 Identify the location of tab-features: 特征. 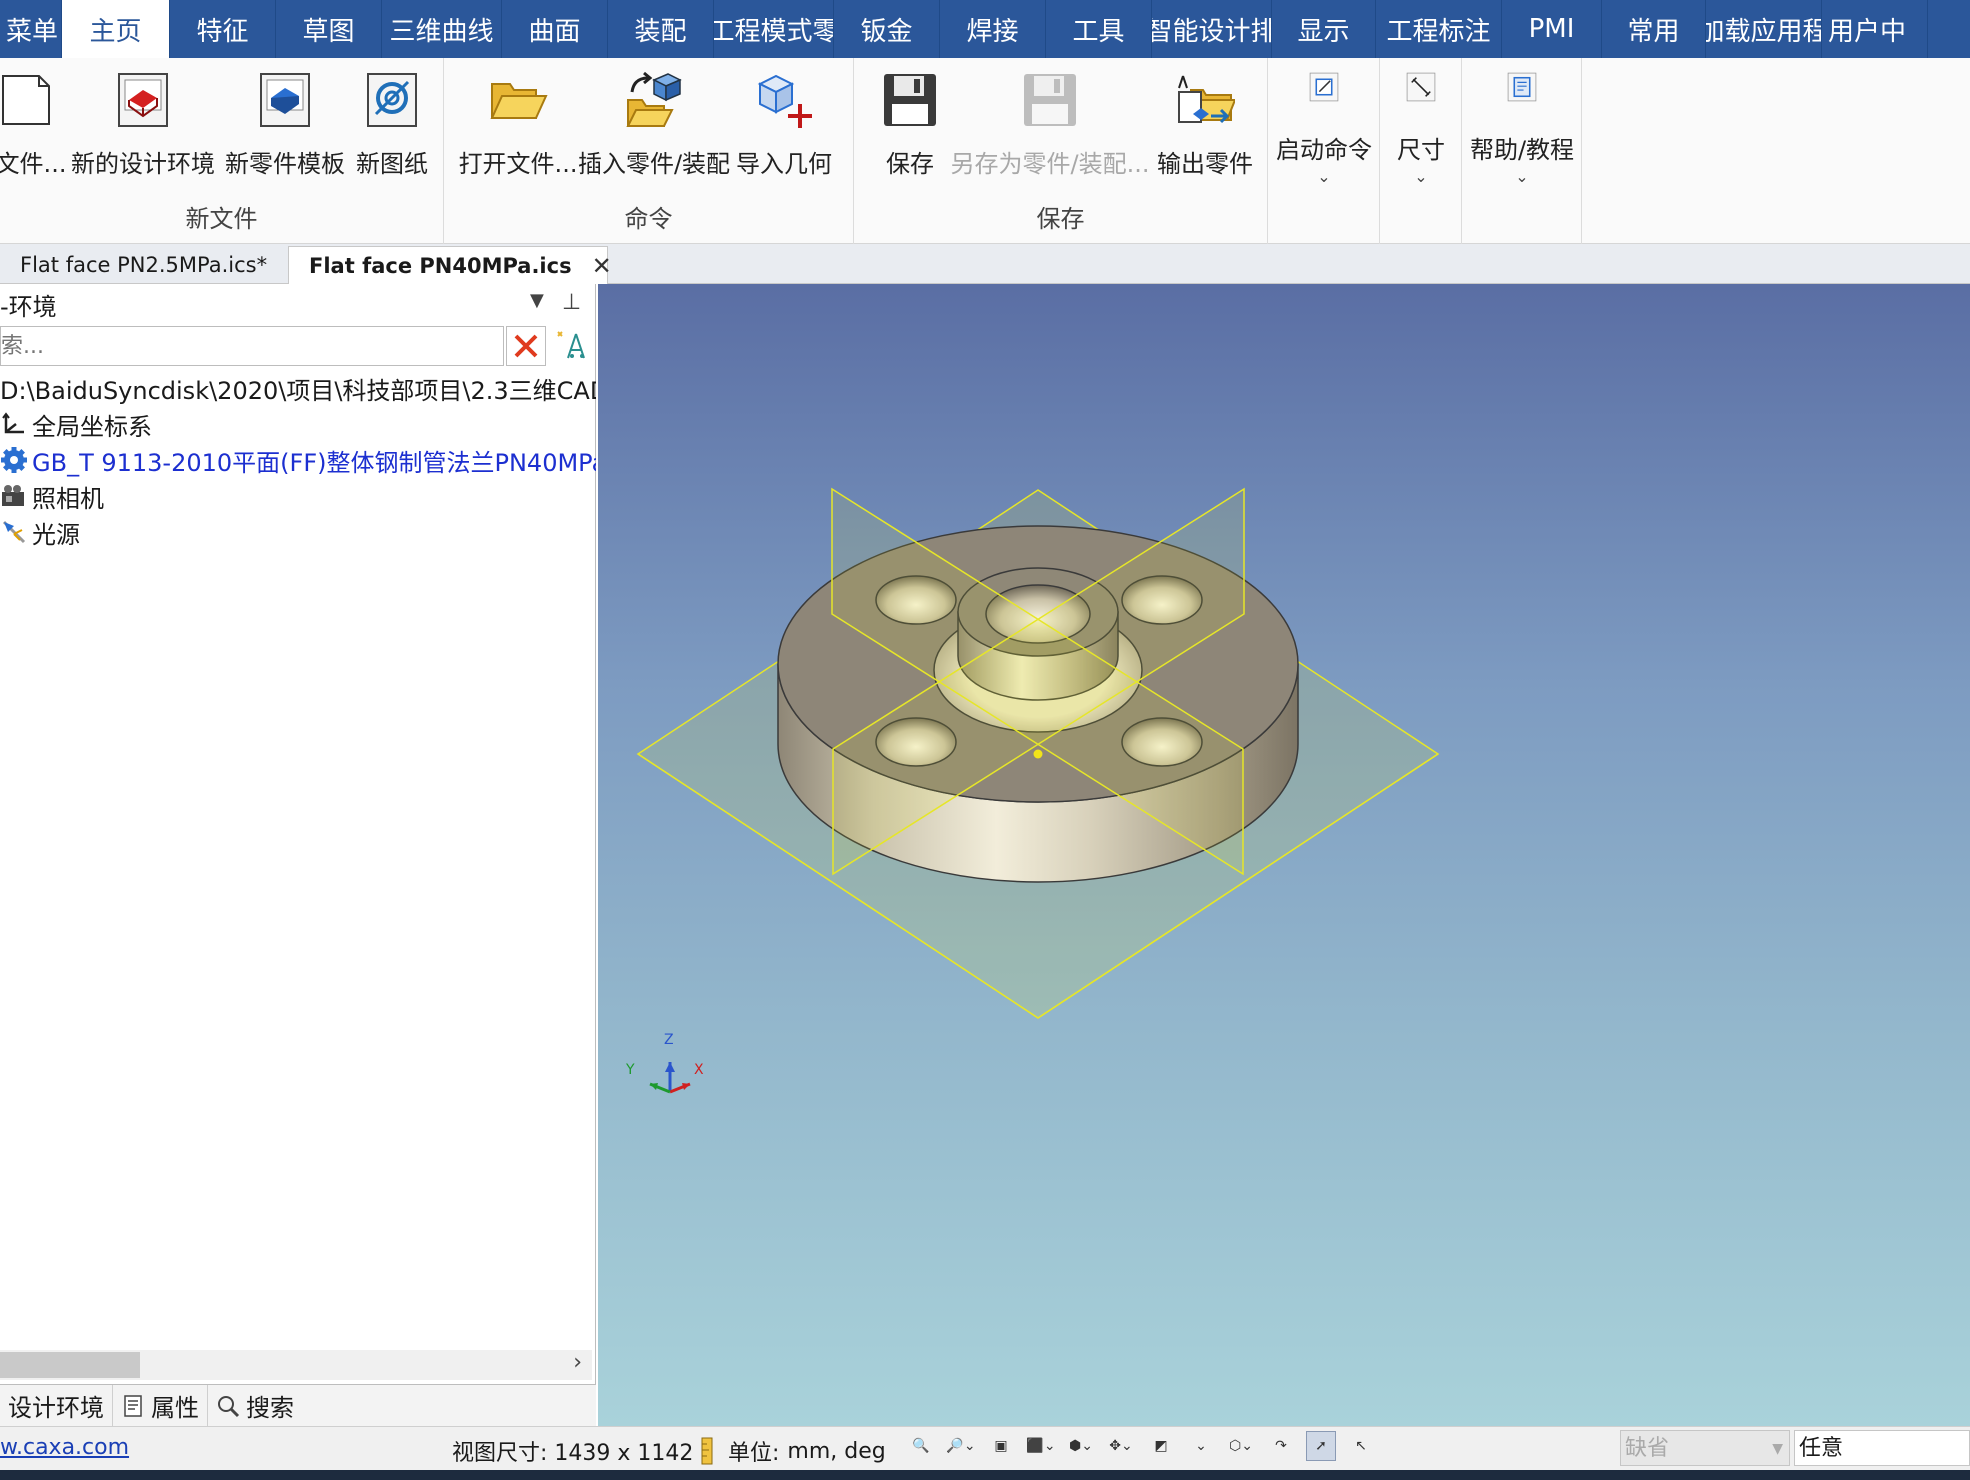
(223, 29).